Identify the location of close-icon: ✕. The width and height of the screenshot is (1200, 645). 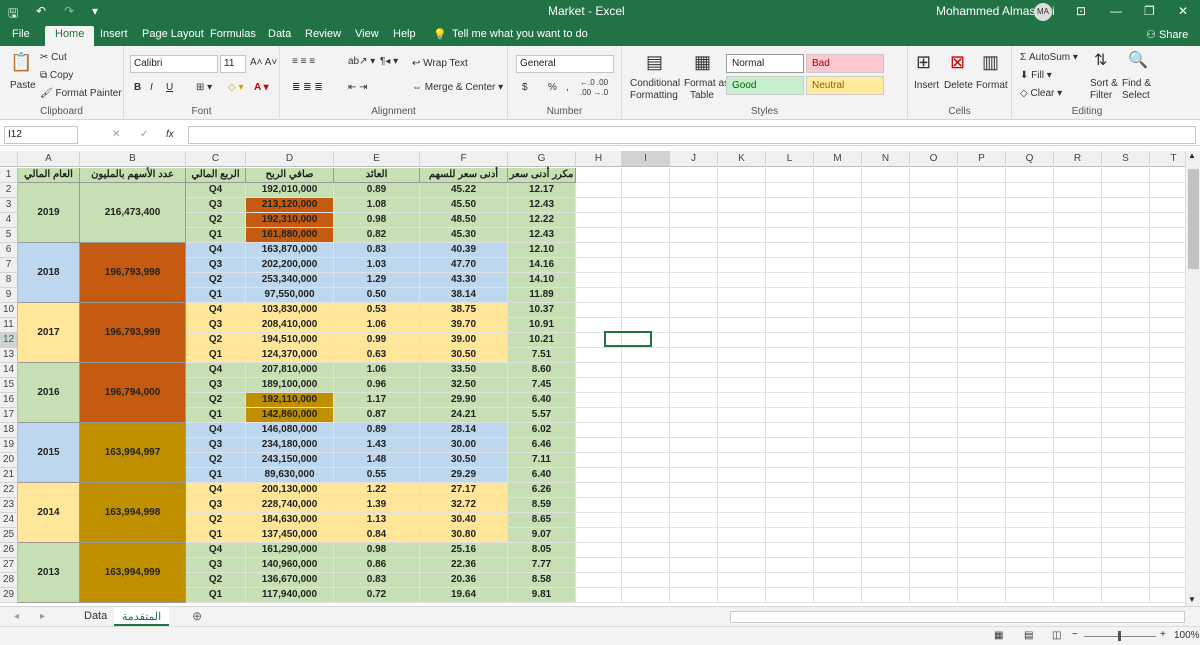
(1183, 11).